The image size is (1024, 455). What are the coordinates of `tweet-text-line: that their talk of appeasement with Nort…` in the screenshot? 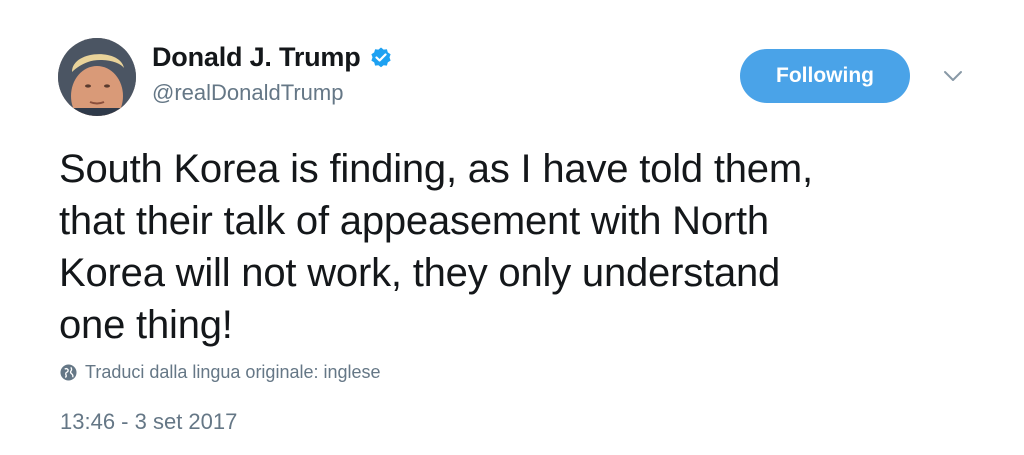 It's located at (414, 221).